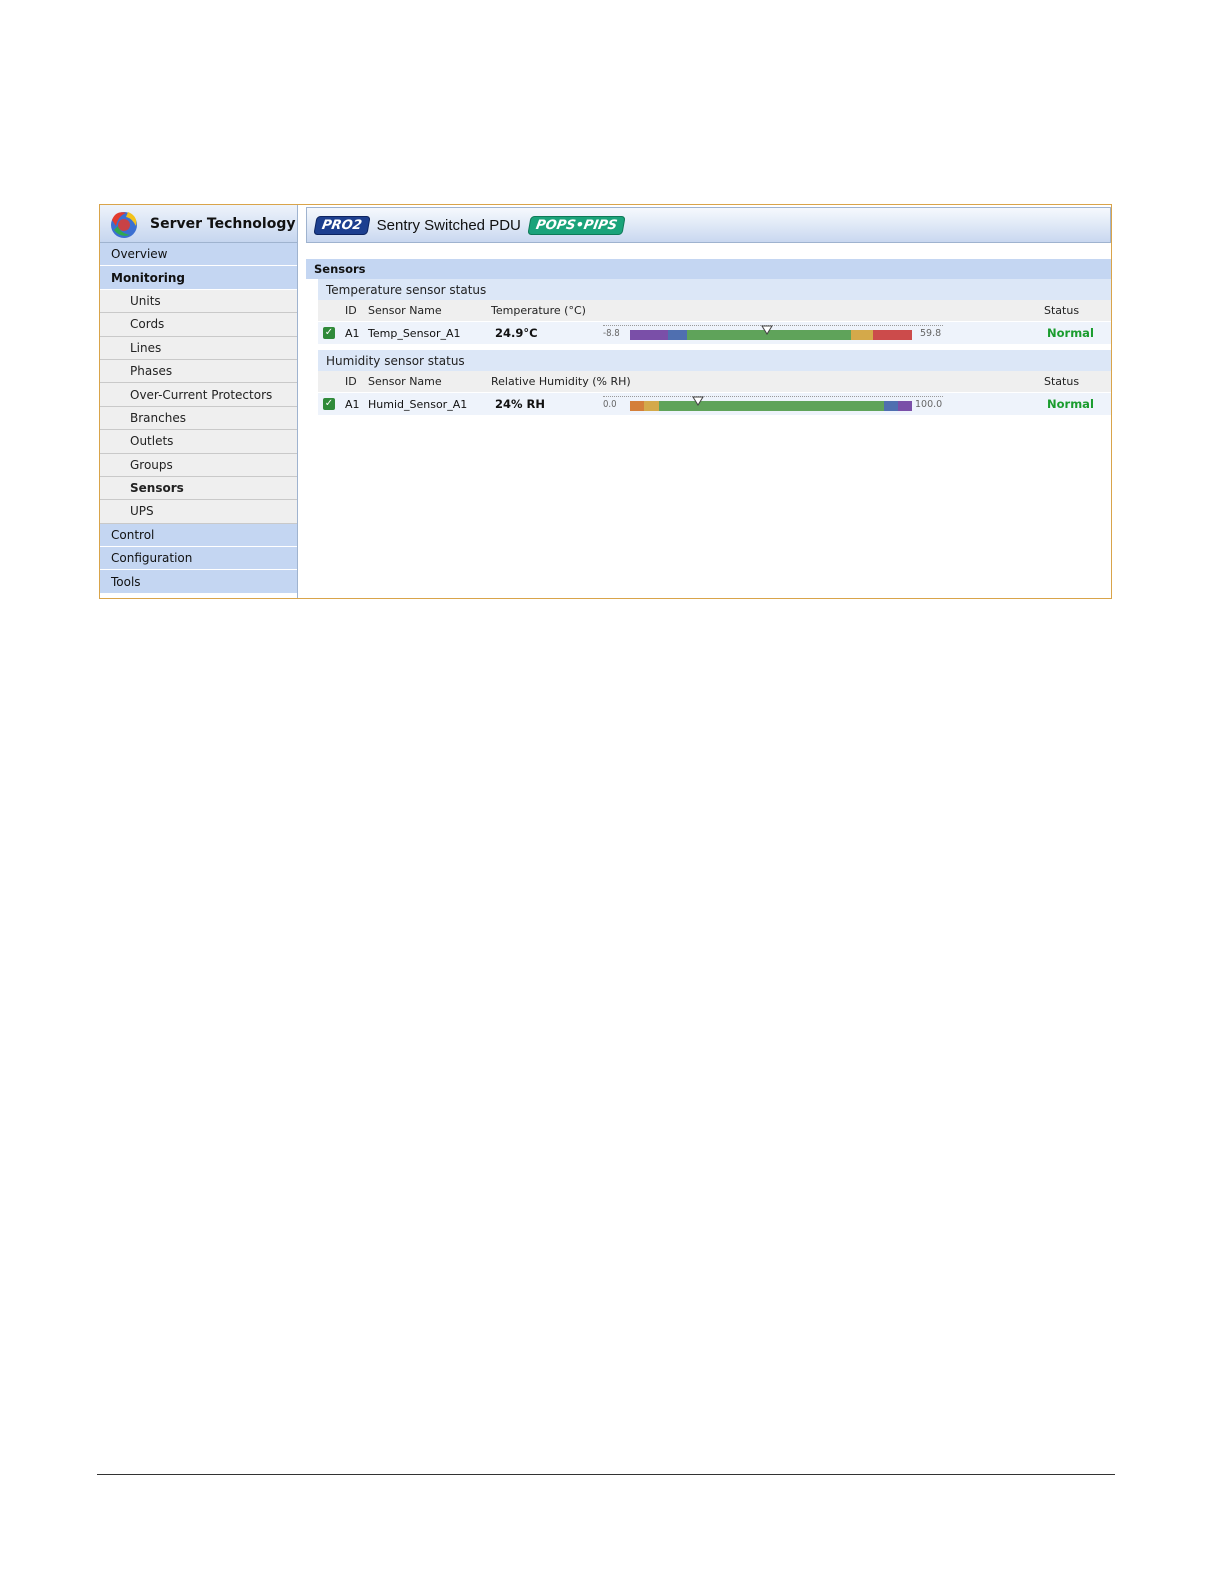 The width and height of the screenshot is (1224, 1584). I want to click on brand-header: Server Technology, so click(198, 224).